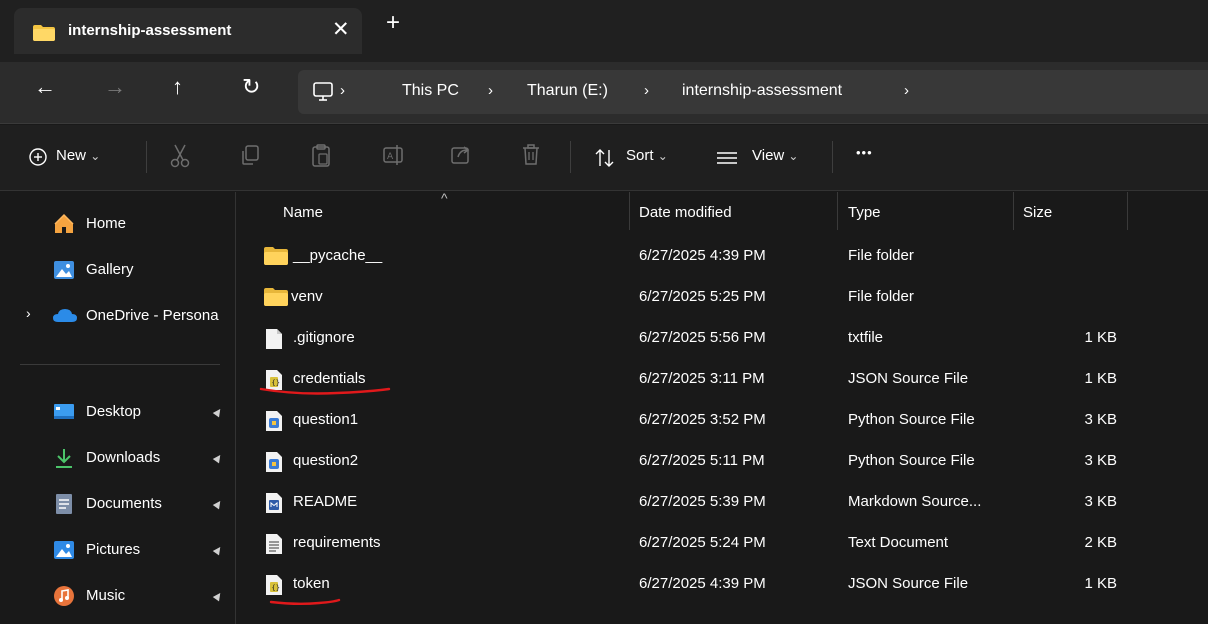 The height and width of the screenshot is (624, 1208). I want to click on file-type: Text Document, so click(898, 542).